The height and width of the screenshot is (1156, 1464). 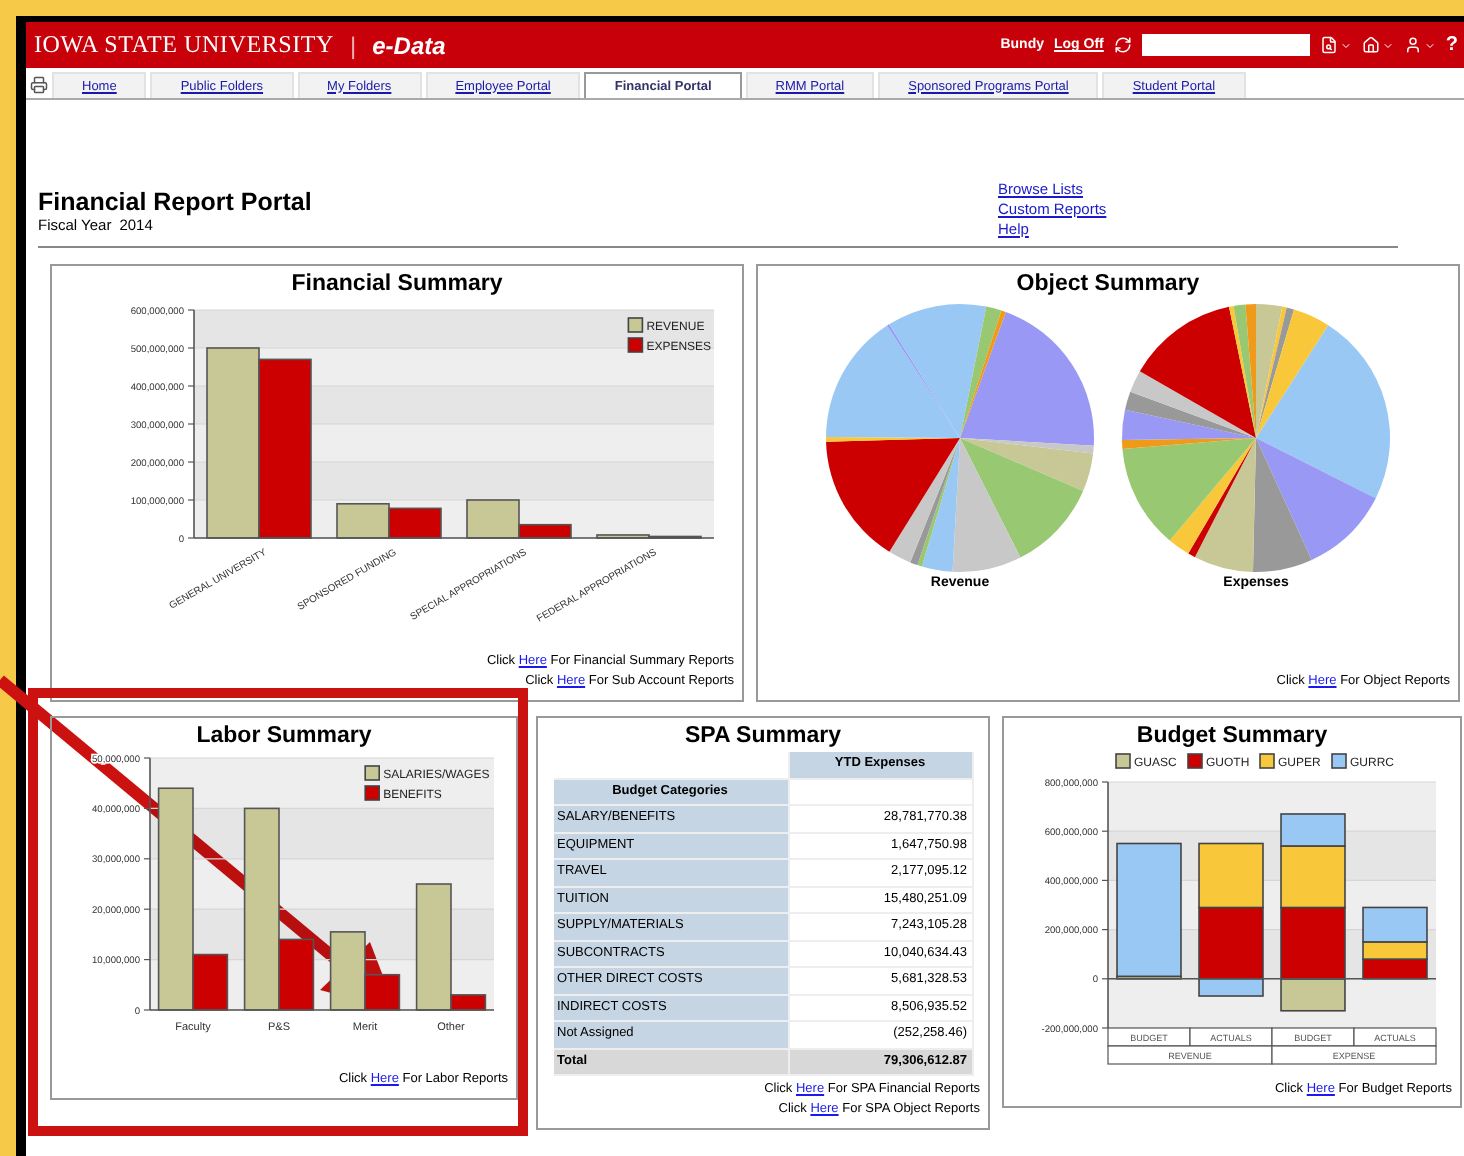 I want to click on app-name: e-Data, so click(x=409, y=45).